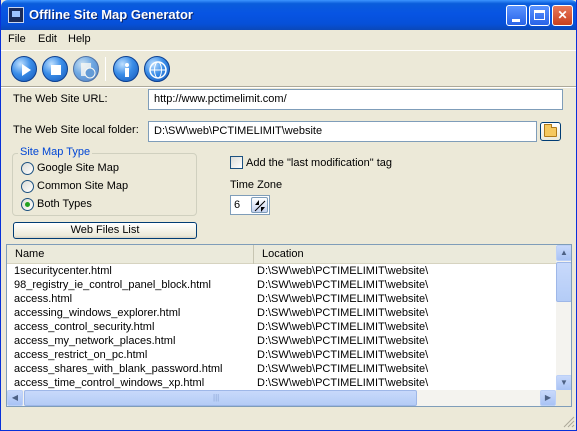 The width and height of the screenshot is (577, 431). What do you see at coordinates (43, 299) in the screenshot?
I see `cell-name: access.html` at bounding box center [43, 299].